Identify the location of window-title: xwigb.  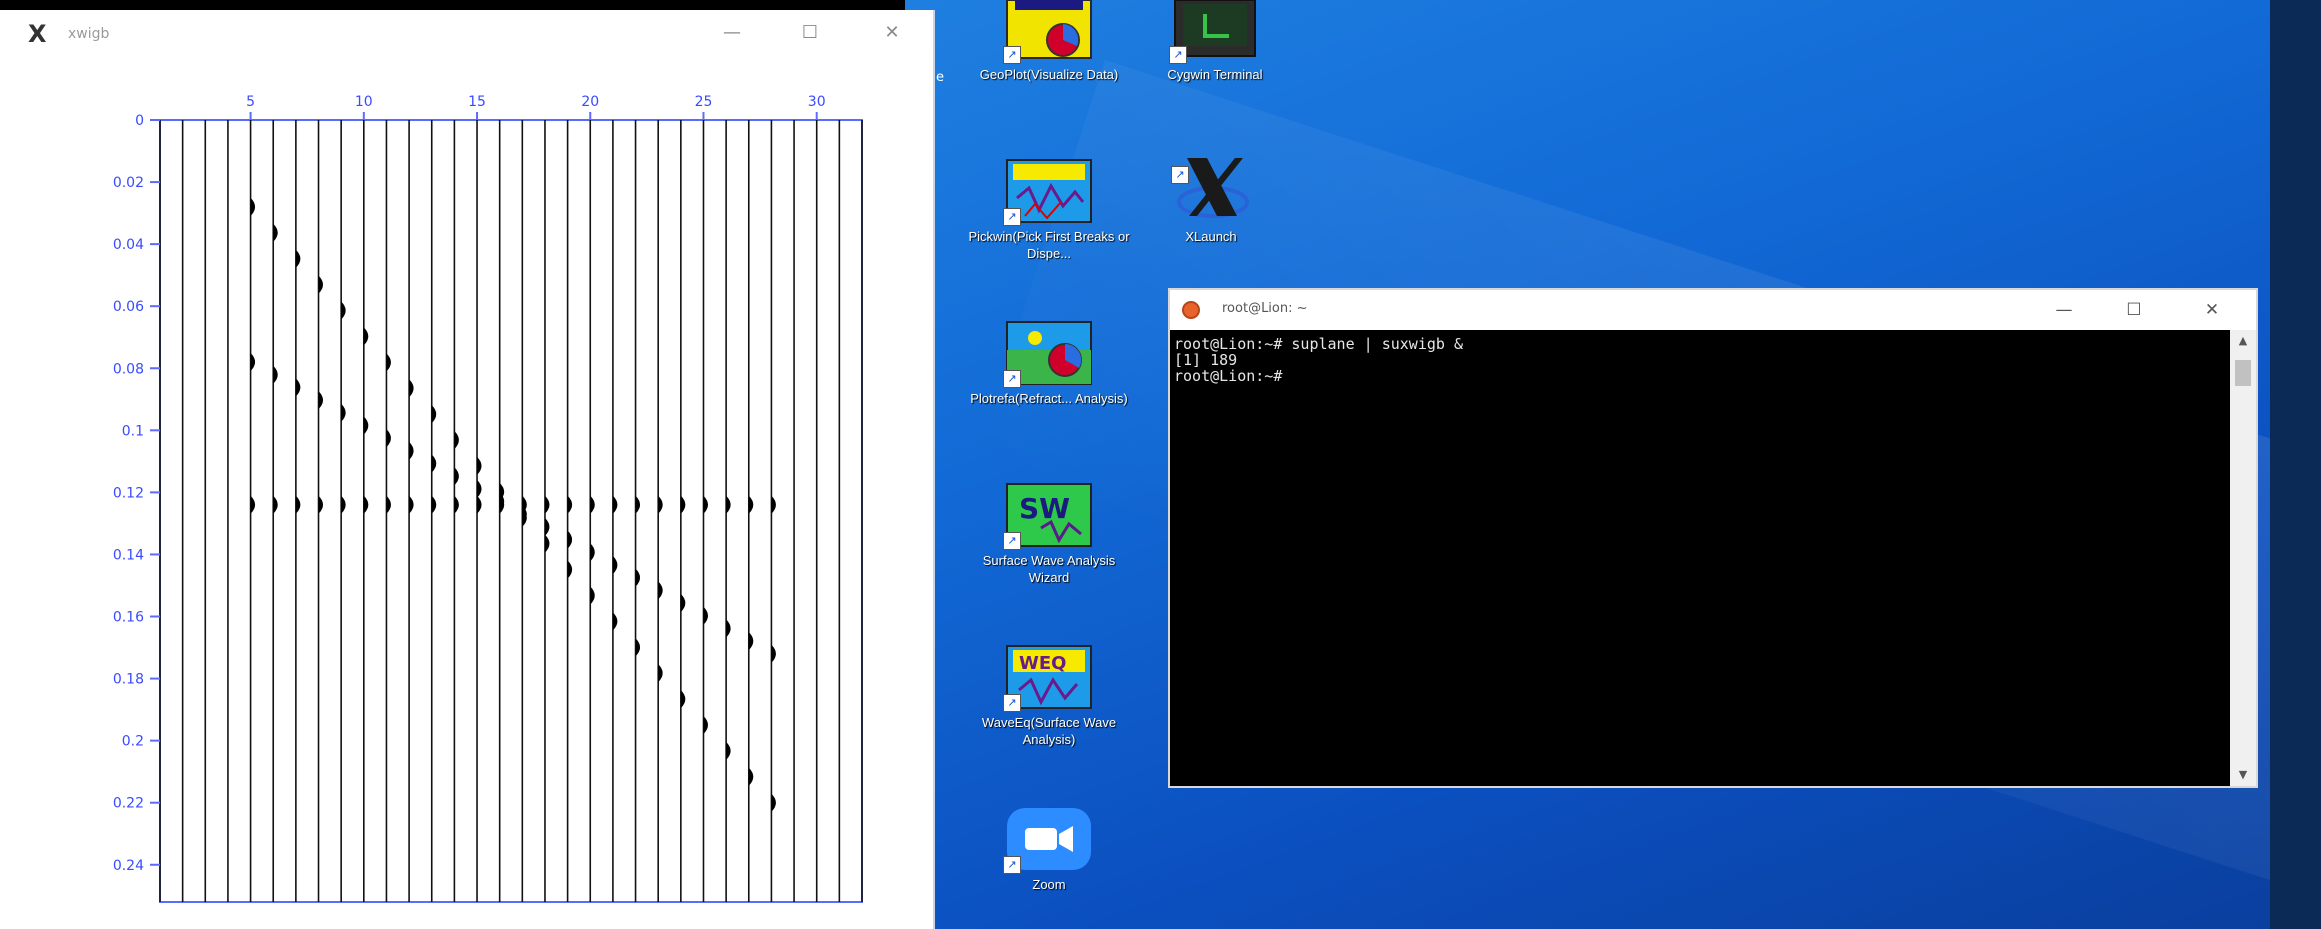
(89, 34).